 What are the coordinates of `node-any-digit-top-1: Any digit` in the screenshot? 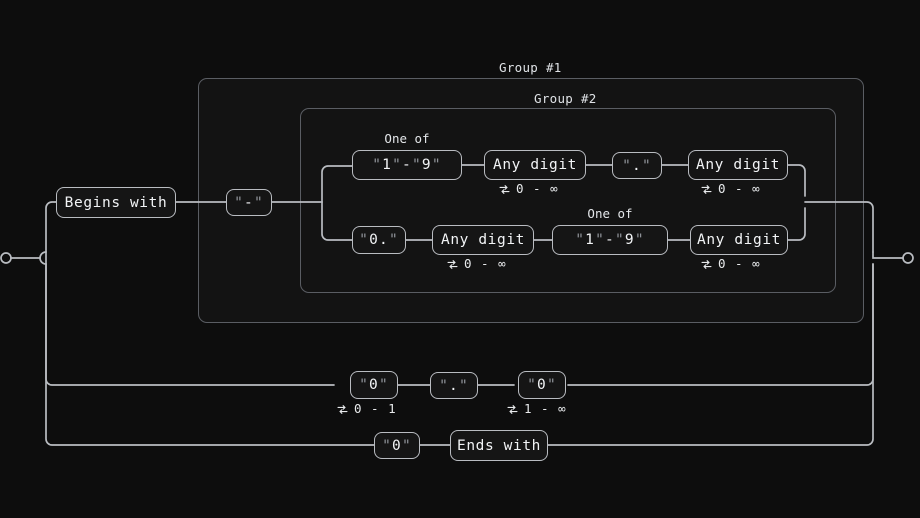 It's located at (535, 165).